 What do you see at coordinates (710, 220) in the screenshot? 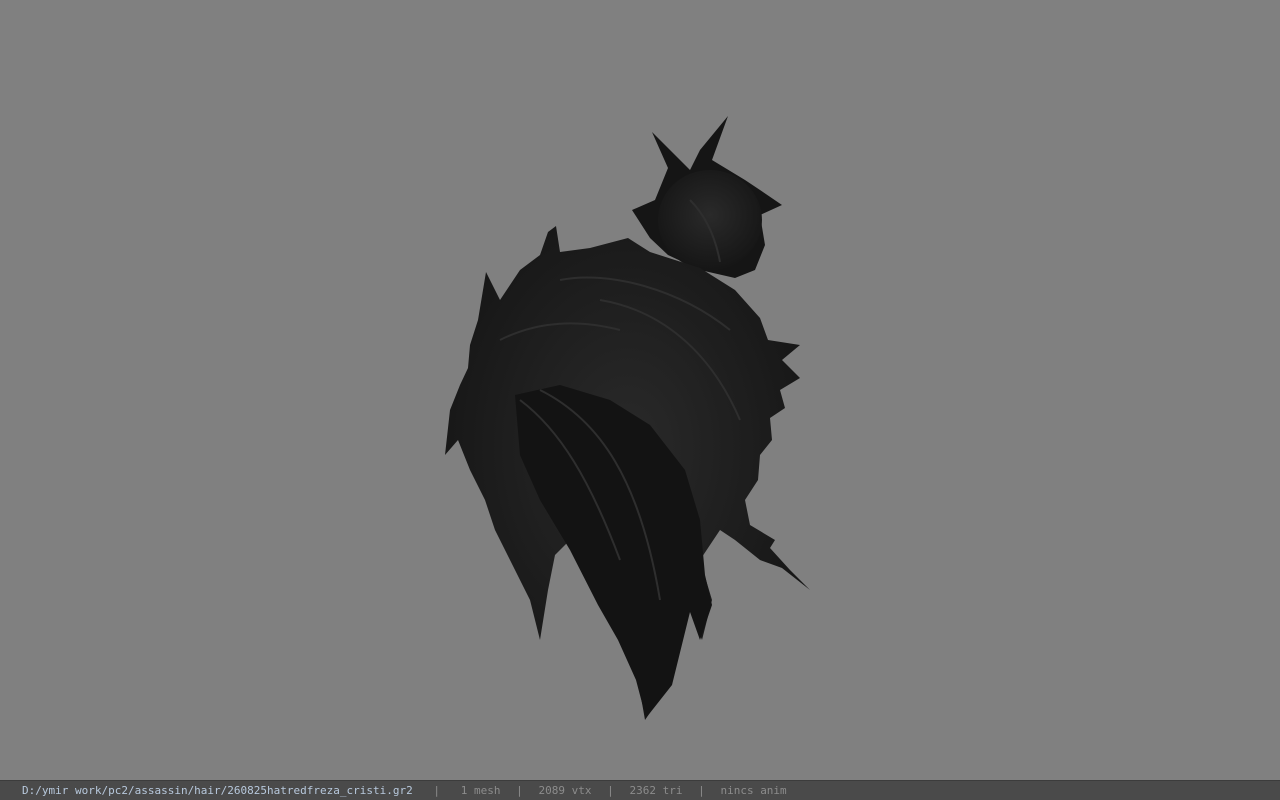
I see `hair-bun` at bounding box center [710, 220].